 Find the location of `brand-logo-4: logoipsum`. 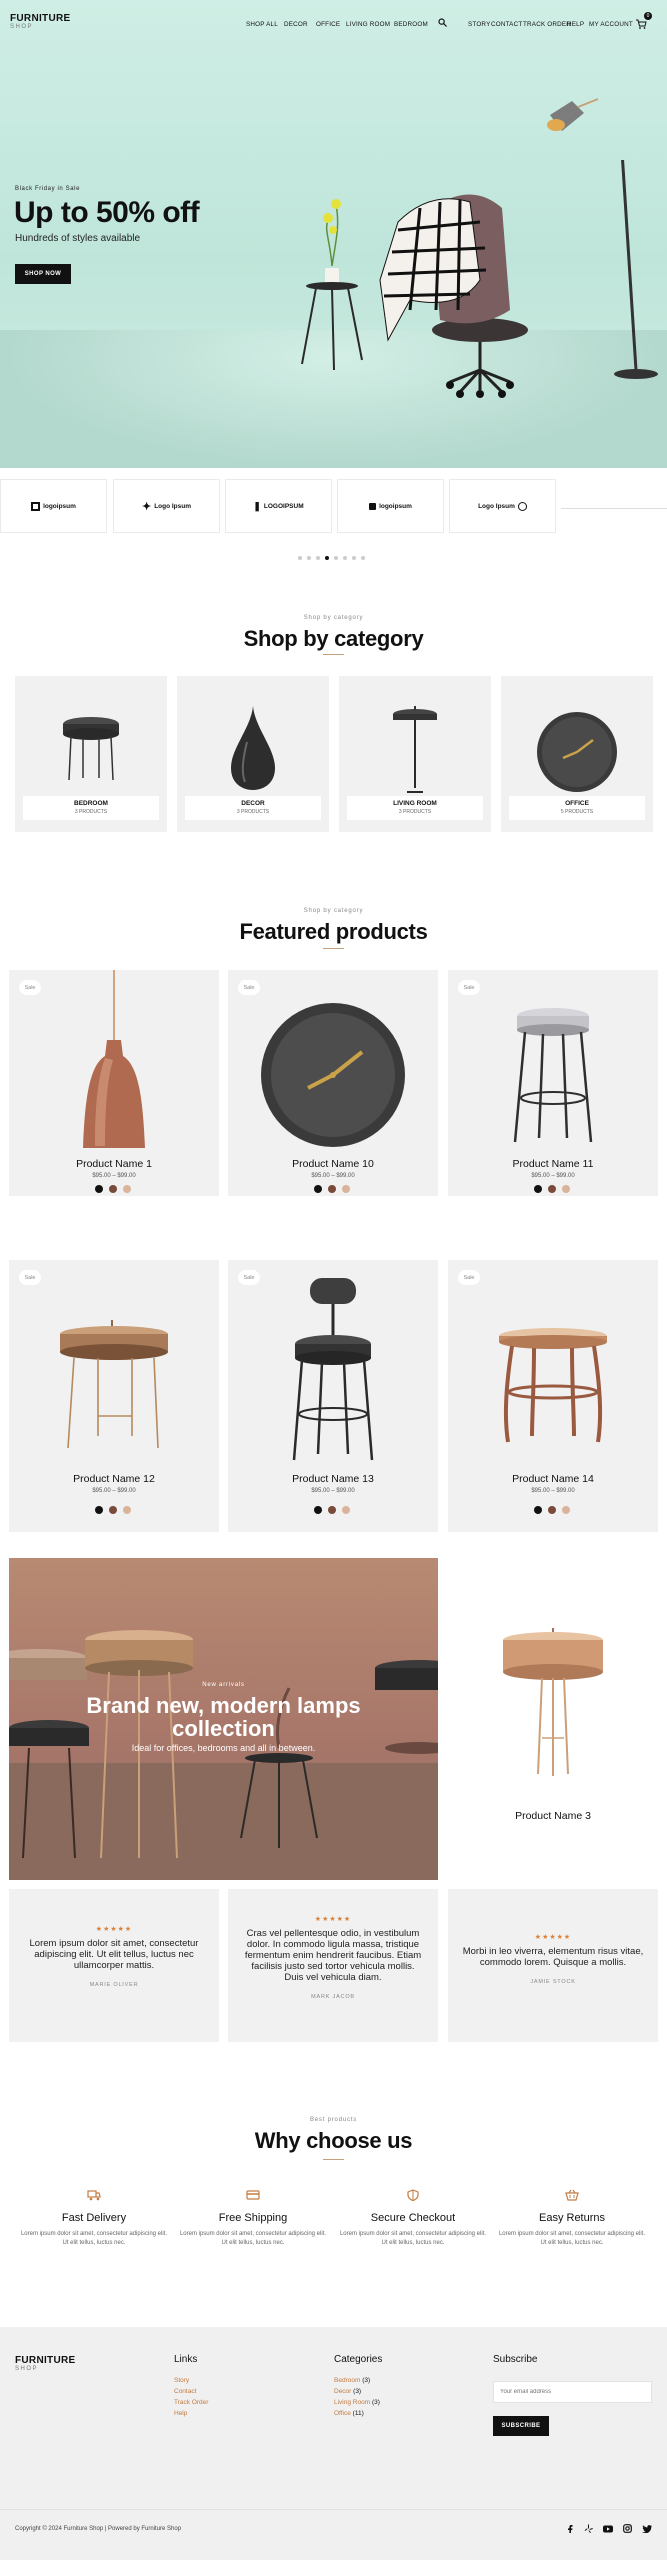

brand-logo-4: logoipsum is located at coordinates (390, 506).